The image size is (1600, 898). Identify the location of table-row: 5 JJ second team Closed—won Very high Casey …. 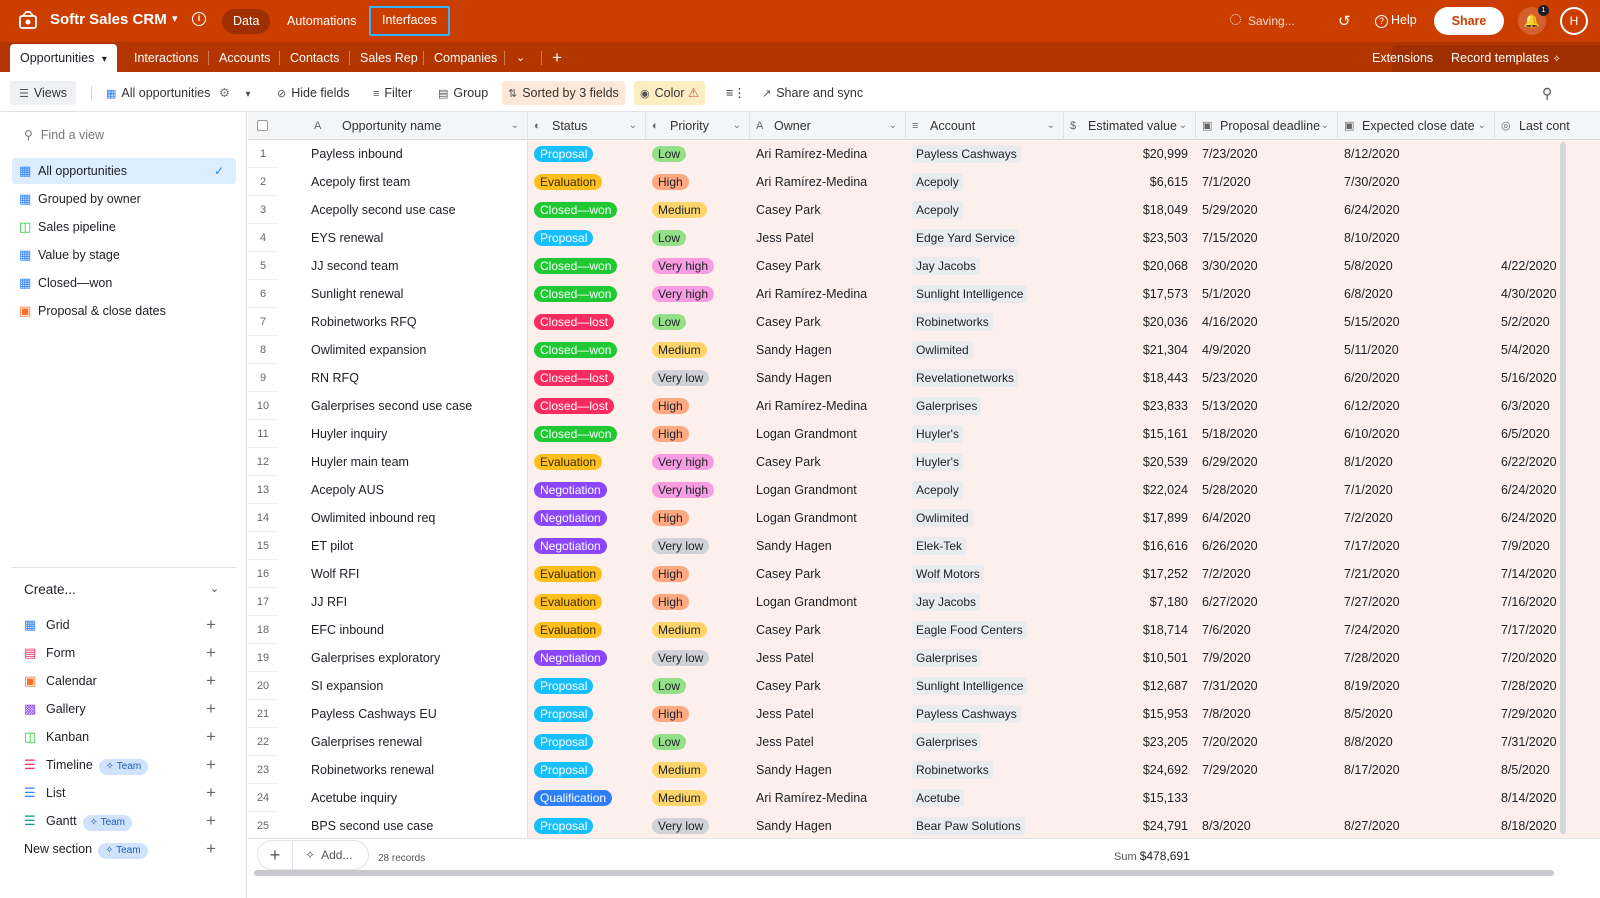
(924, 266).